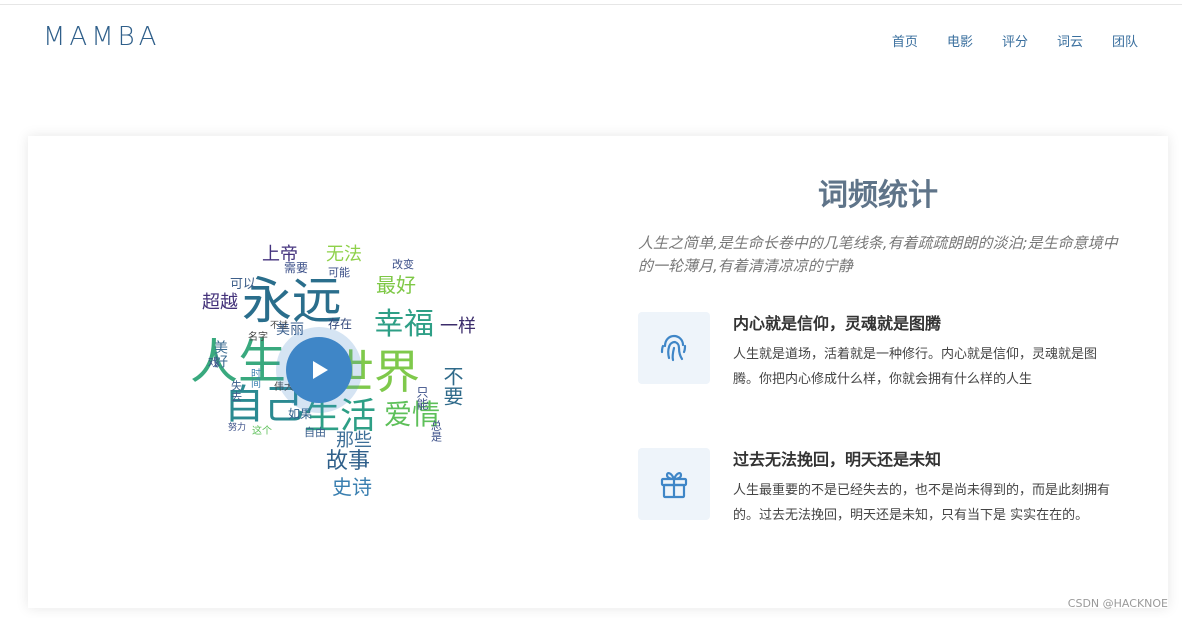  I want to click on nav-item-wordcloud: 词云, so click(1070, 40).